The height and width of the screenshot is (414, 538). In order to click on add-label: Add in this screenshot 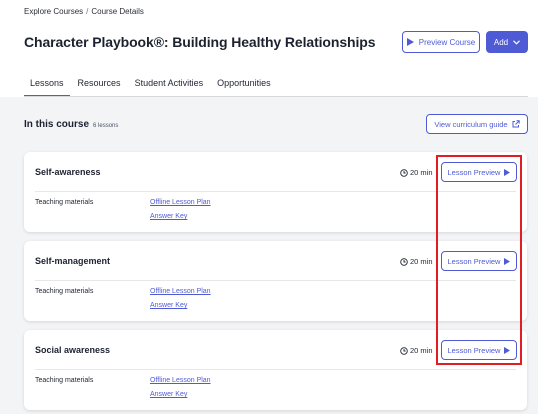, I will do `click(501, 42)`.